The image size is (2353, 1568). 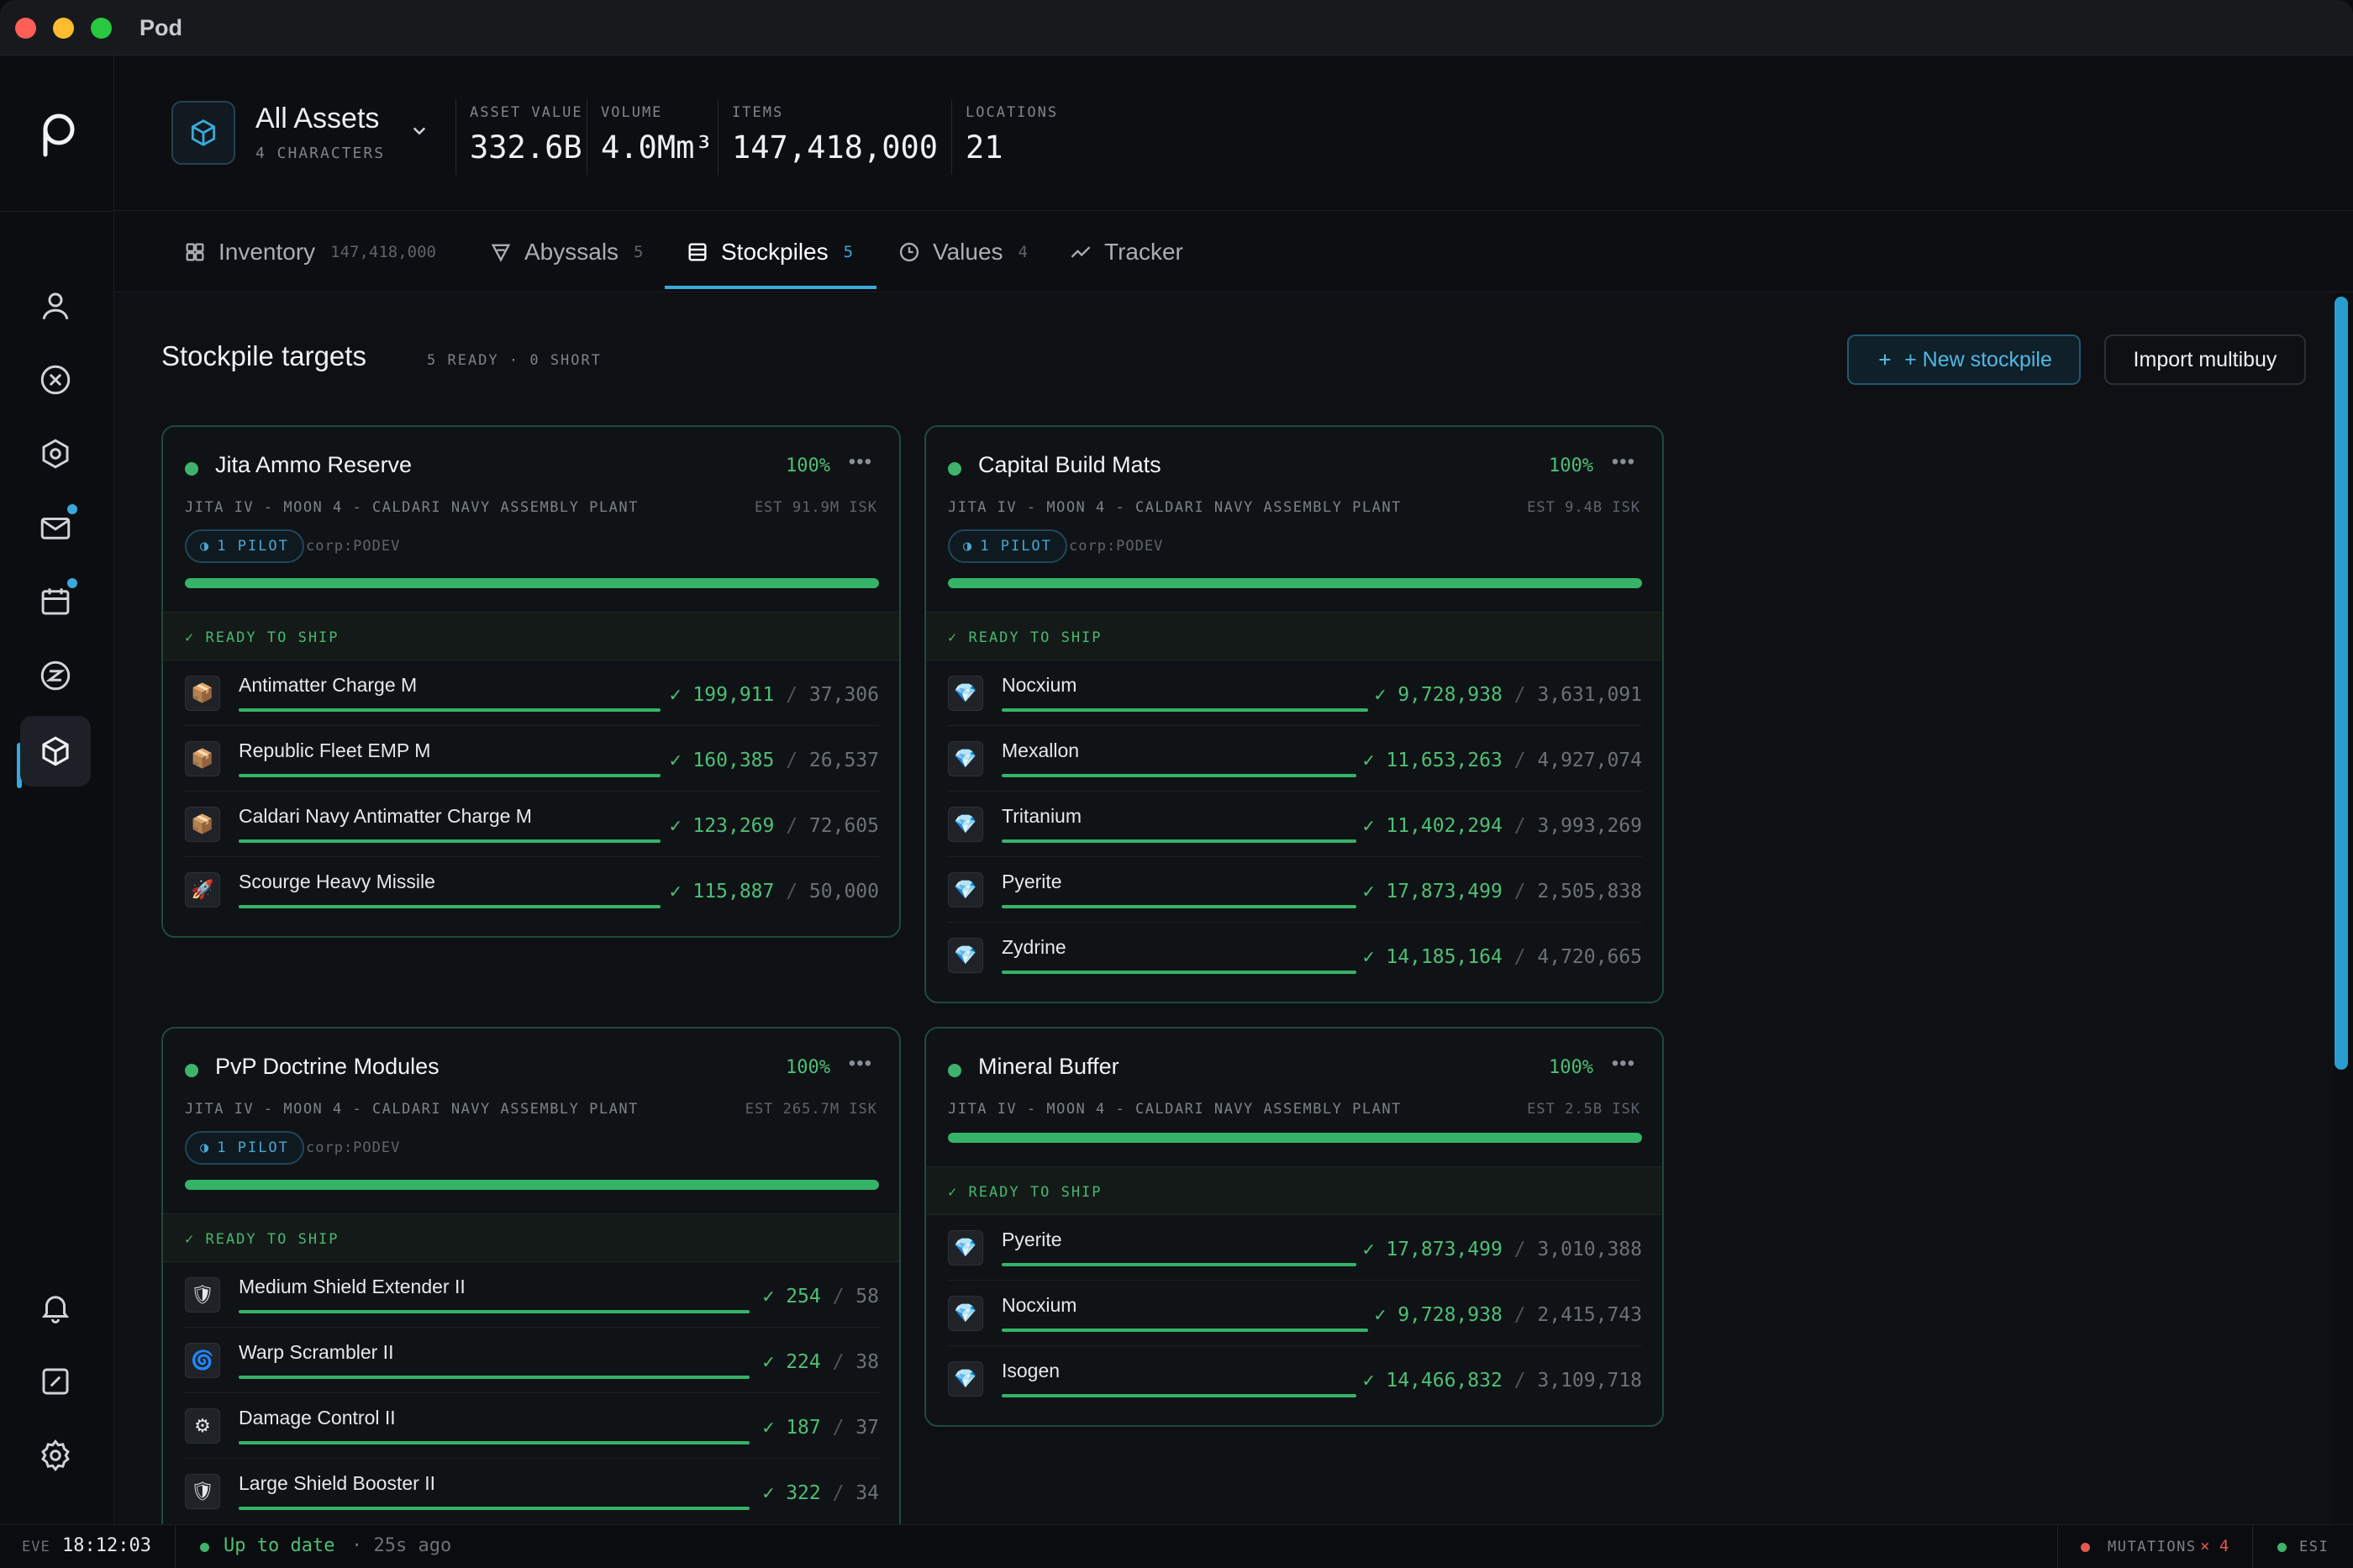 I want to click on cube-icon, so click(x=203, y=133).